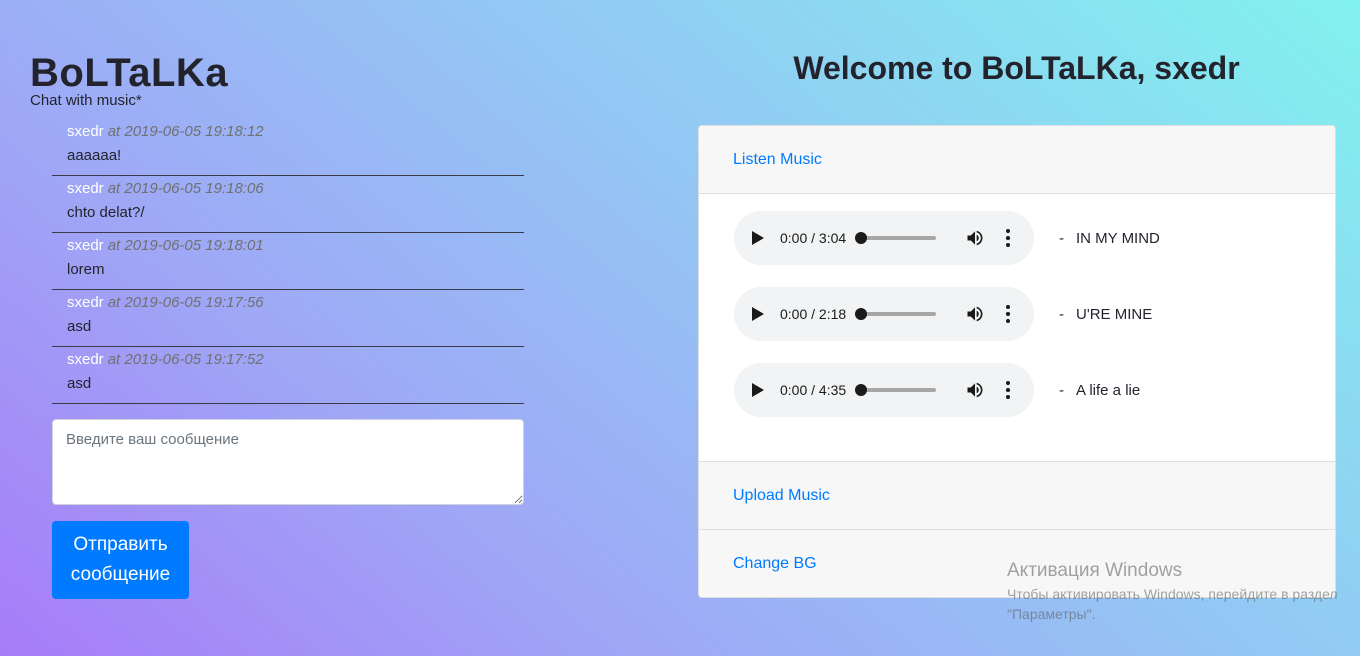  Describe the element at coordinates (1017, 496) in the screenshot. I see `upload-music-section: Upload Music` at that location.